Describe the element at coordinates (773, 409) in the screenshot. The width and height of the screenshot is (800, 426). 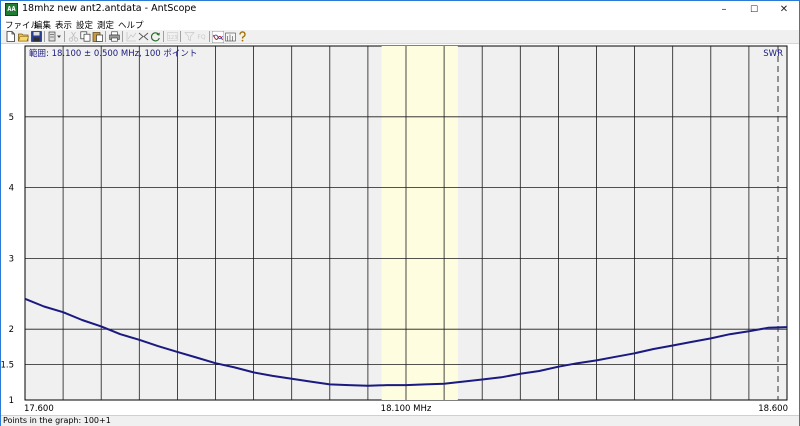
I see `x-tick-label: 18.600` at that location.